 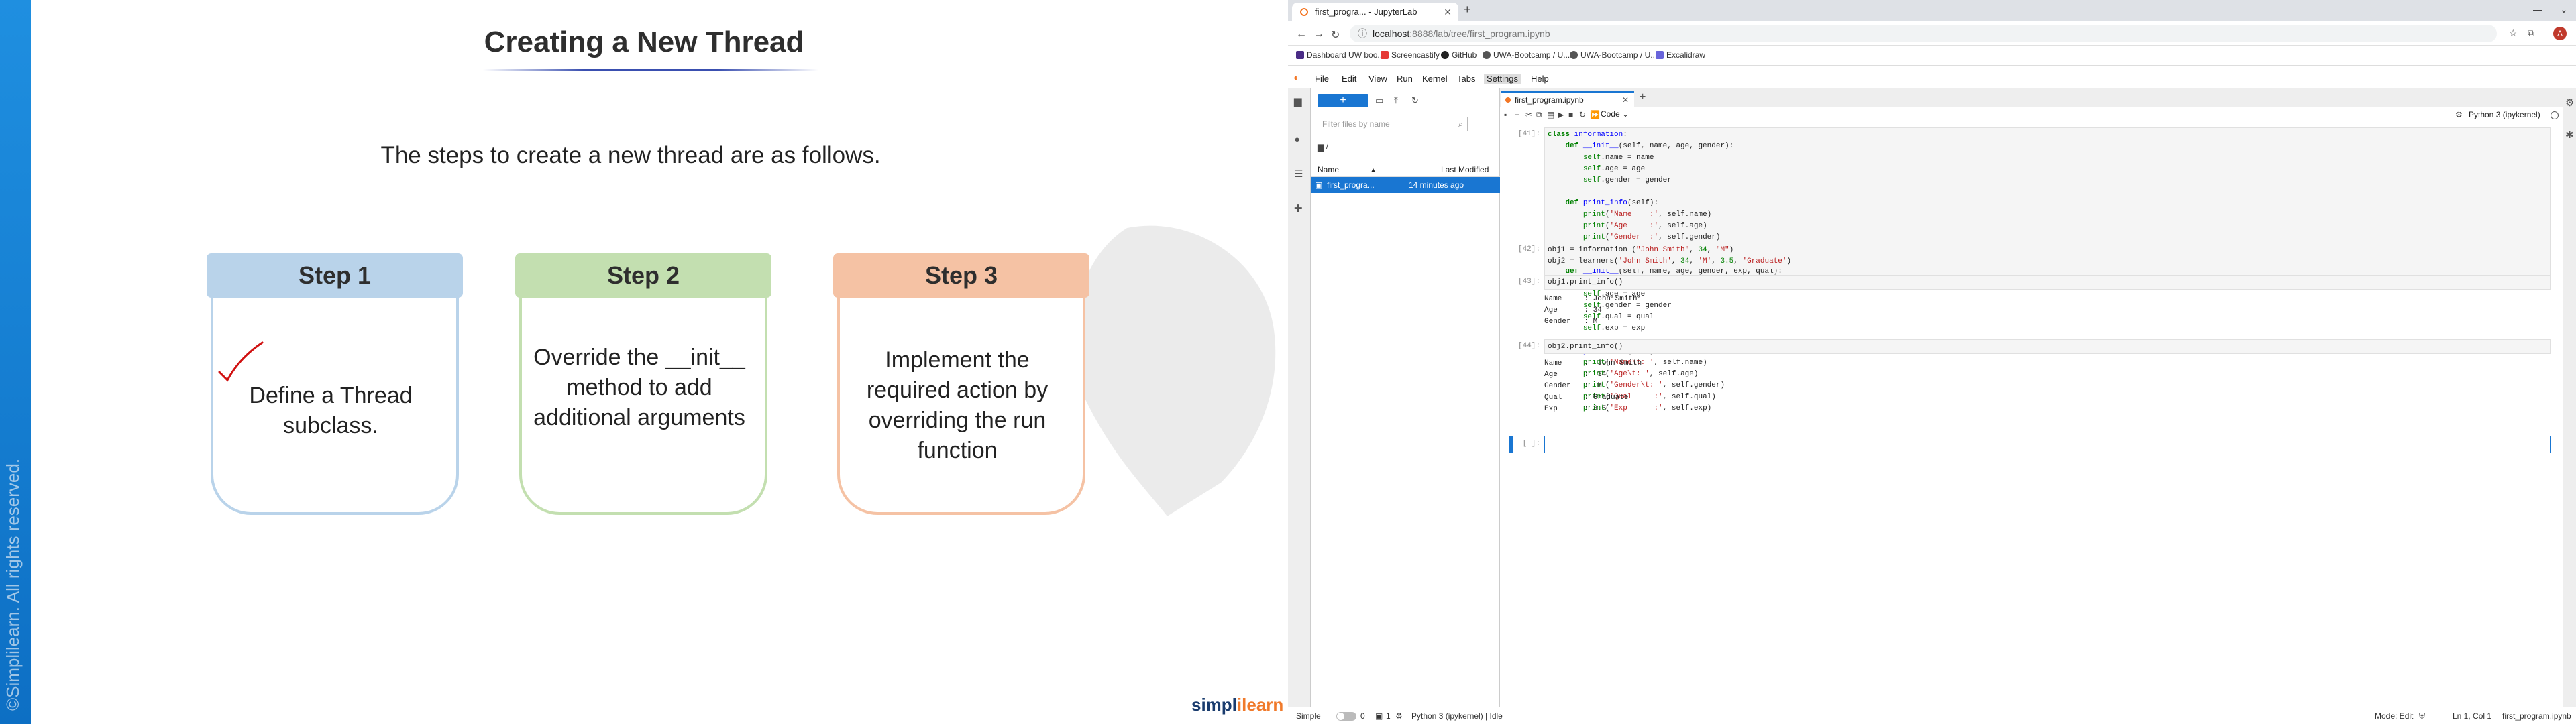 I want to click on menu-view: View, so click(x=1377, y=79).